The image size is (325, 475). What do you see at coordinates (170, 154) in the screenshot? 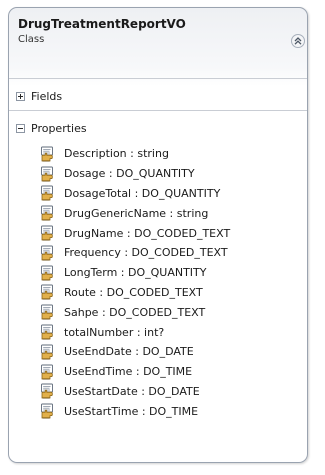
I see `property-row: Description : string` at bounding box center [170, 154].